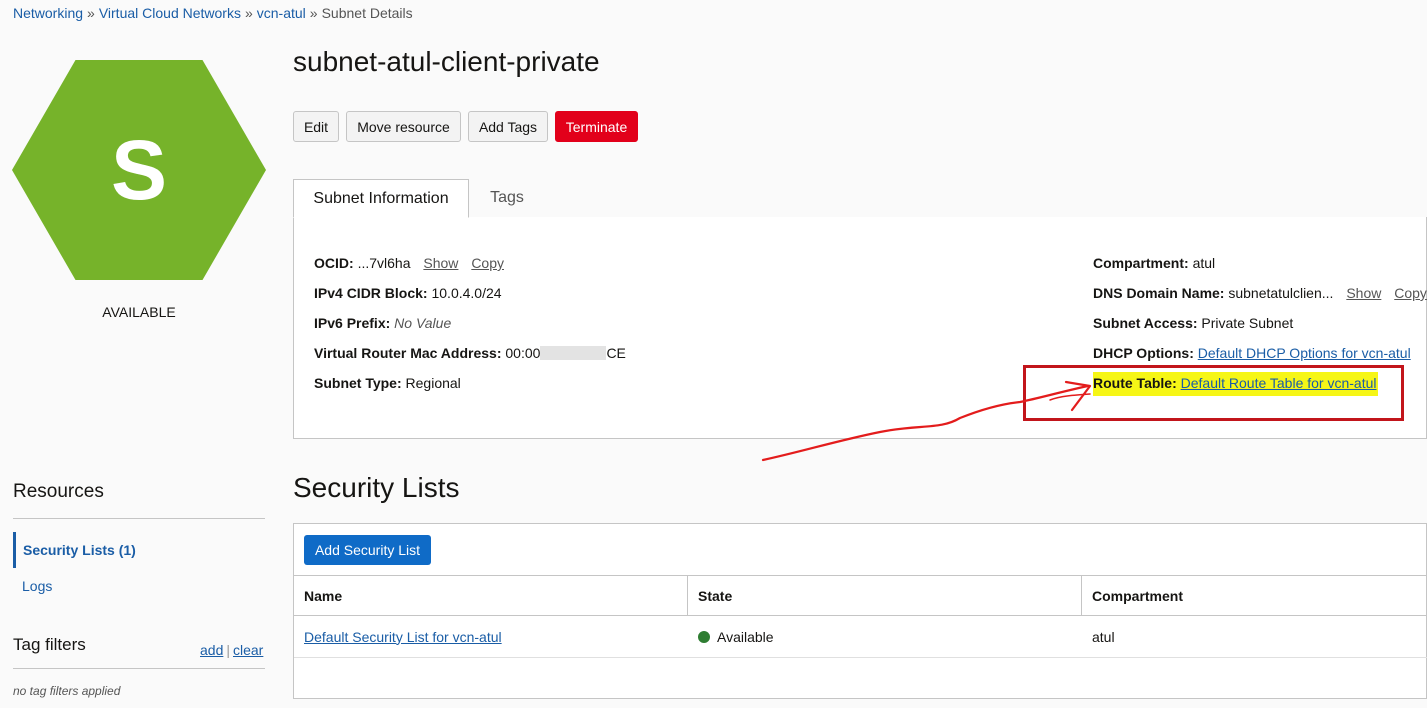 Image resolution: width=1427 pixels, height=708 pixels. What do you see at coordinates (1159, 293) in the screenshot?
I see `dns-label: DNS Domain Name:` at bounding box center [1159, 293].